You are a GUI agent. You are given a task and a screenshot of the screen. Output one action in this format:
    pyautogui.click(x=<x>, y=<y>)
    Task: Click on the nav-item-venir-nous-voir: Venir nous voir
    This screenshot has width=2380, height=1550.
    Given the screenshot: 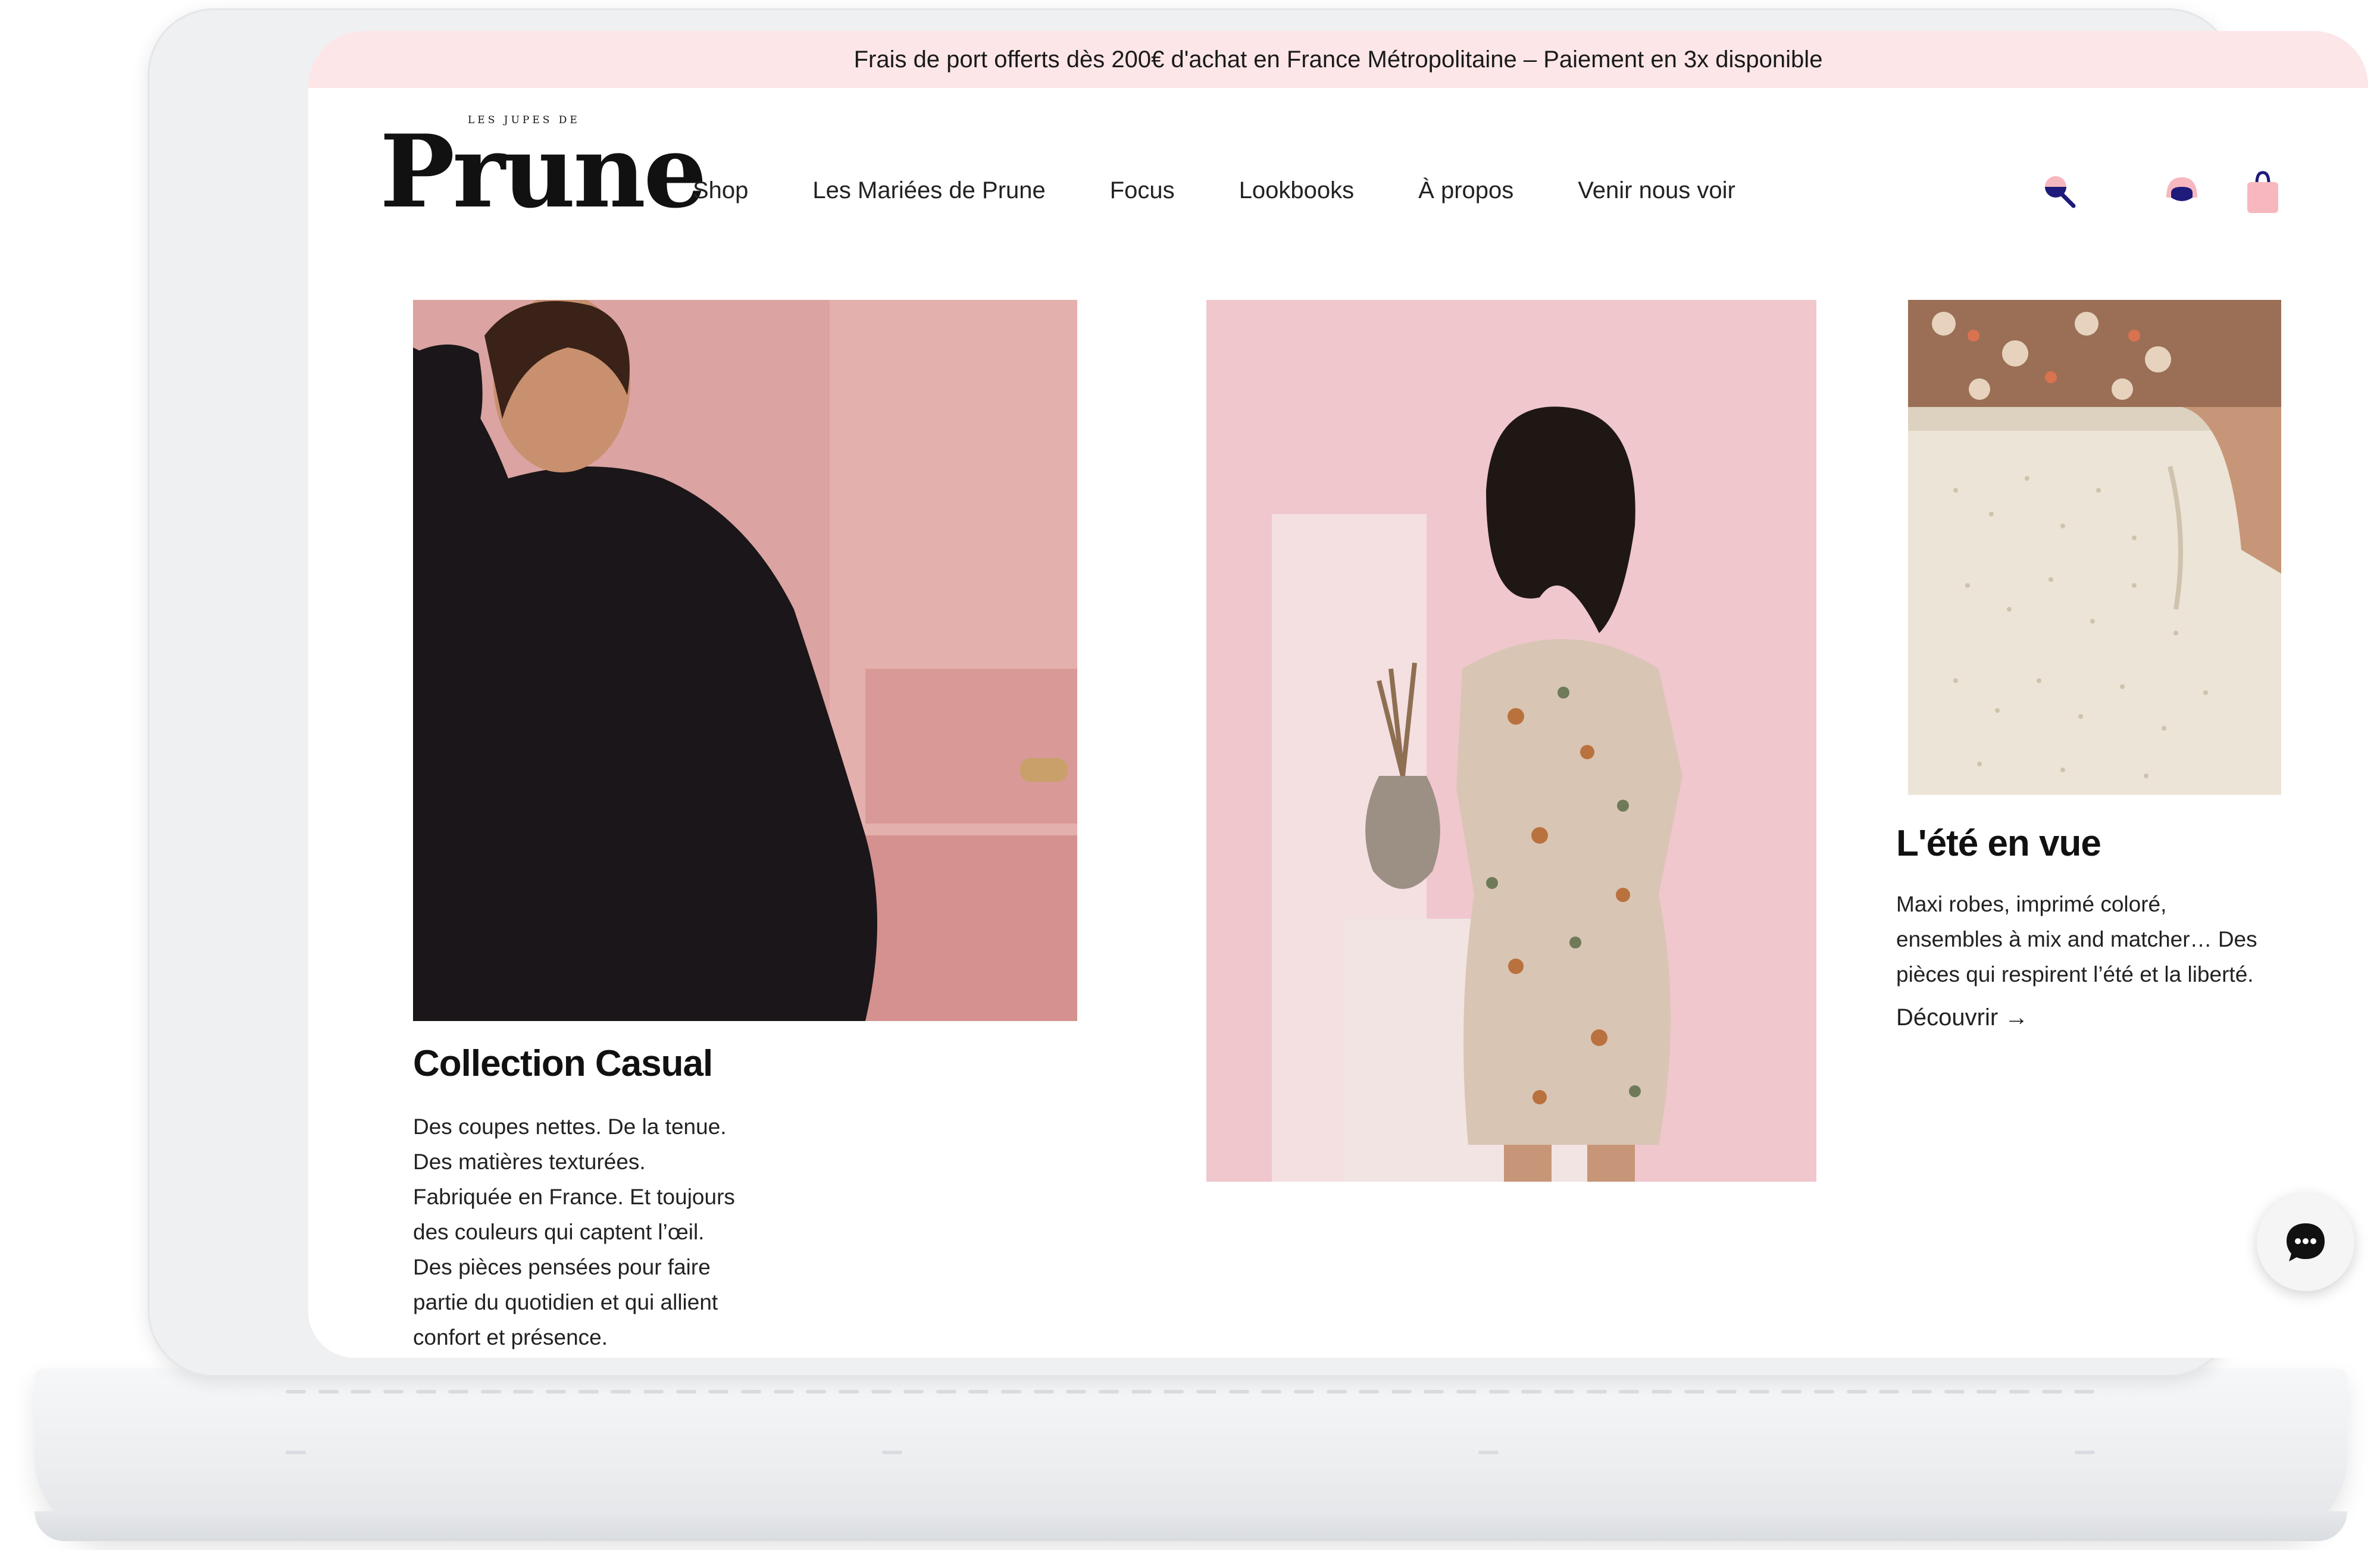 What is the action you would take?
    pyautogui.click(x=1657, y=190)
    